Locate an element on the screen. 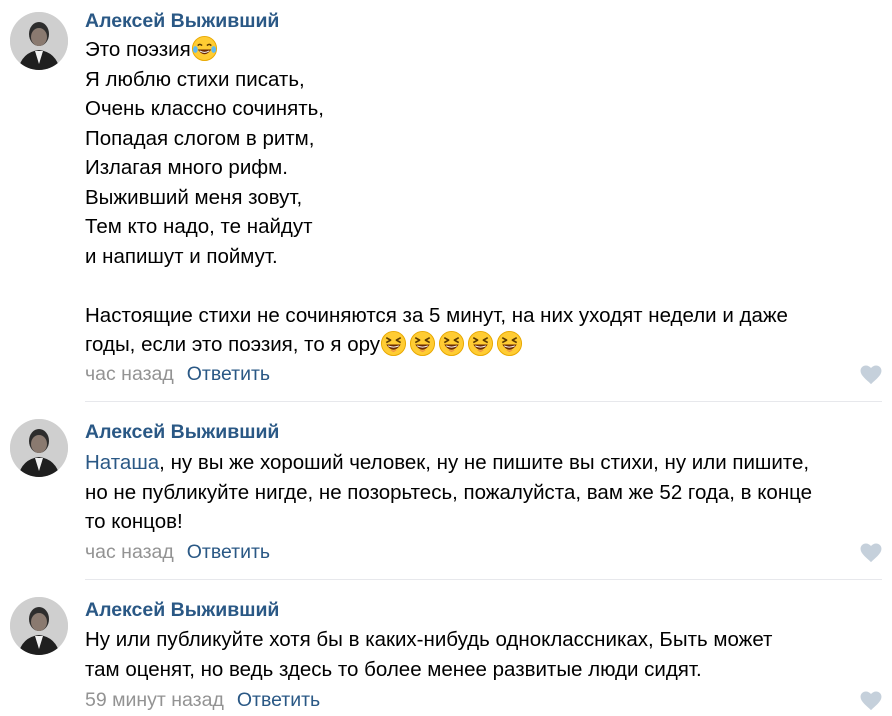 This screenshot has height=716, width=892. comment-line: Очень классно сочинять, is located at coordinates (204, 108).